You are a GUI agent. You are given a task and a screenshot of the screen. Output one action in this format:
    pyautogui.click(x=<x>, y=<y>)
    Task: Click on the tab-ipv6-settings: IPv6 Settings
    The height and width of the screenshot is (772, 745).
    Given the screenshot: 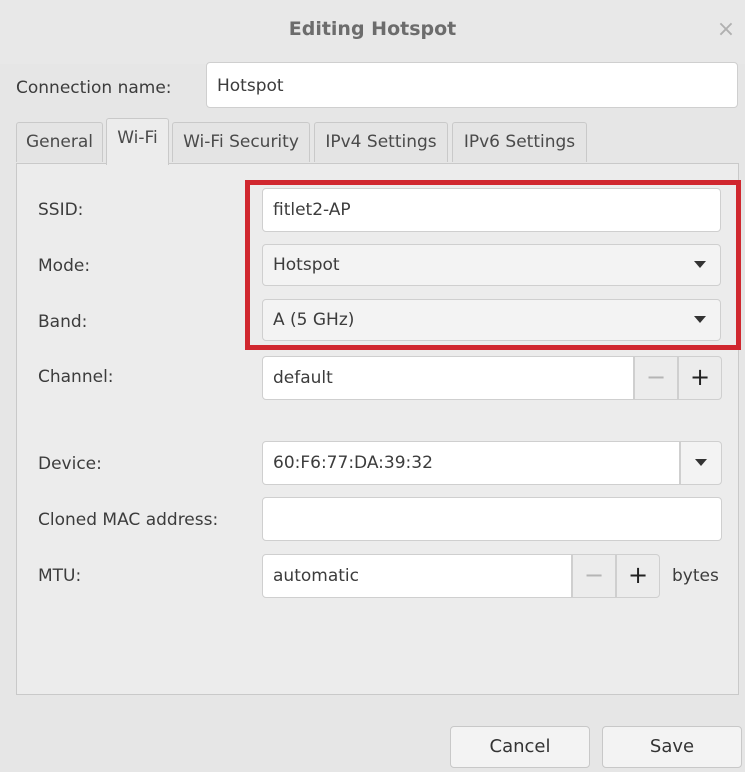 What is the action you would take?
    pyautogui.click(x=519, y=142)
    